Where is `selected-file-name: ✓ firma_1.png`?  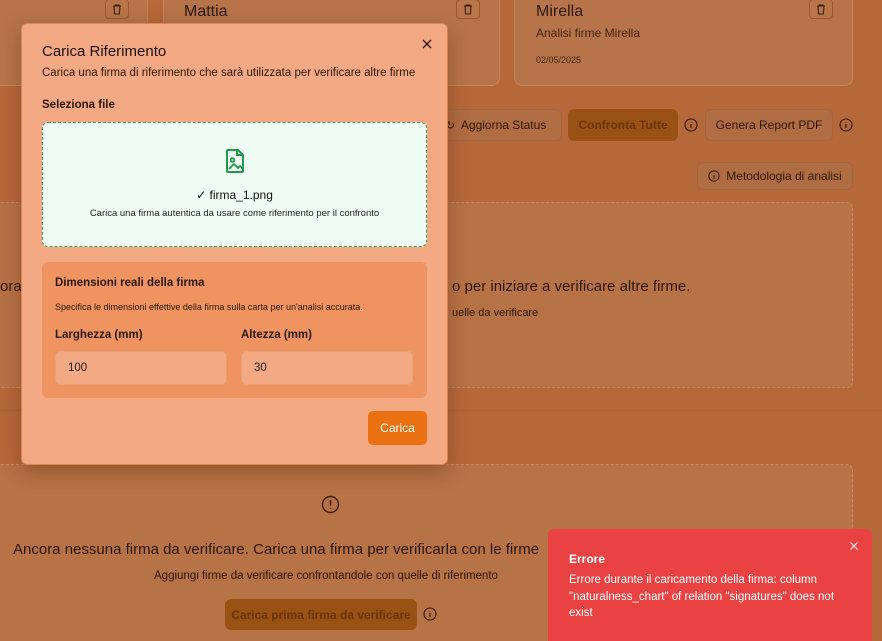 selected-file-name: ✓ firma_1.png is located at coordinates (234, 195).